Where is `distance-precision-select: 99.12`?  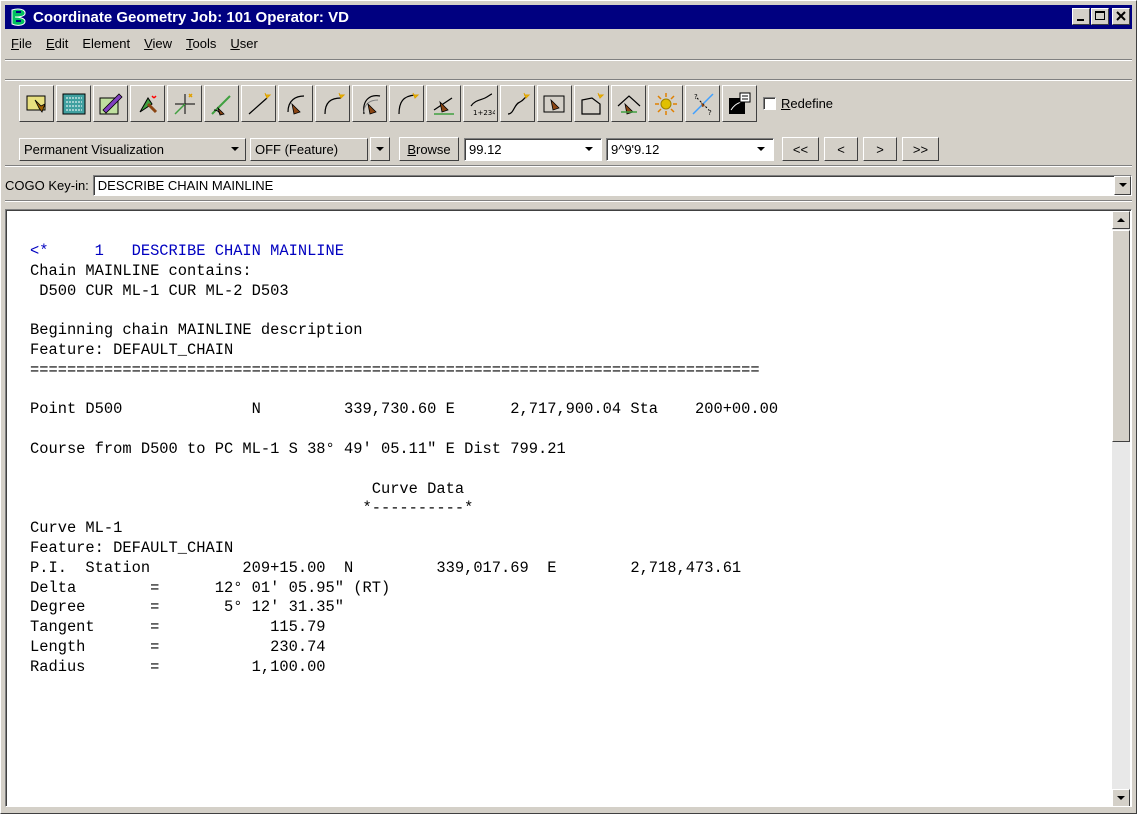 distance-precision-select: 99.12 is located at coordinates (533, 149).